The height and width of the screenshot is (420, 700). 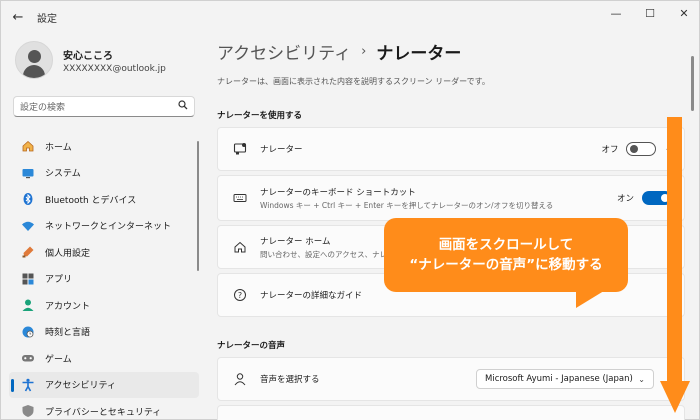 I want to click on shortcut-toggle-label: オン, so click(x=625, y=199).